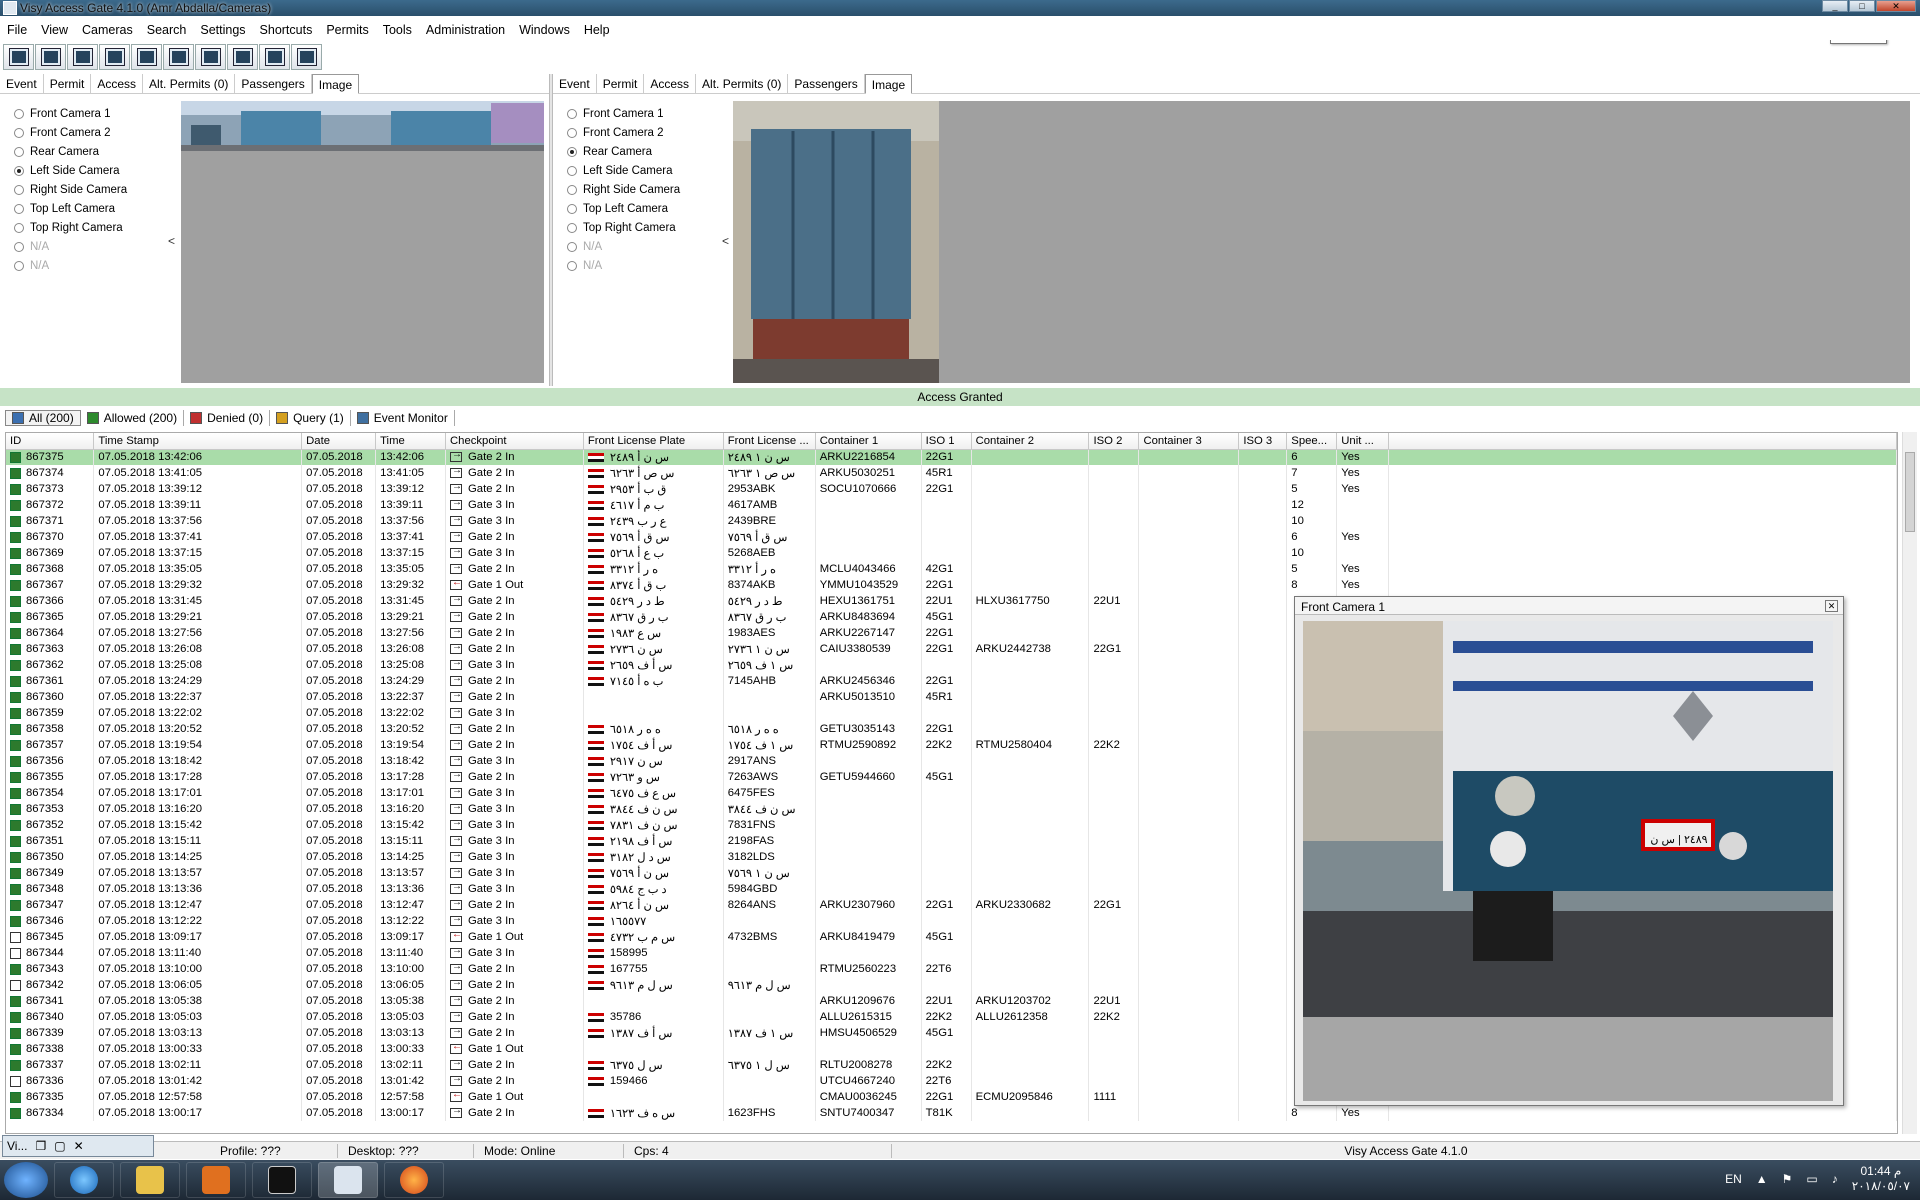  I want to click on grid-vertical-scrollbar, so click(1909, 783).